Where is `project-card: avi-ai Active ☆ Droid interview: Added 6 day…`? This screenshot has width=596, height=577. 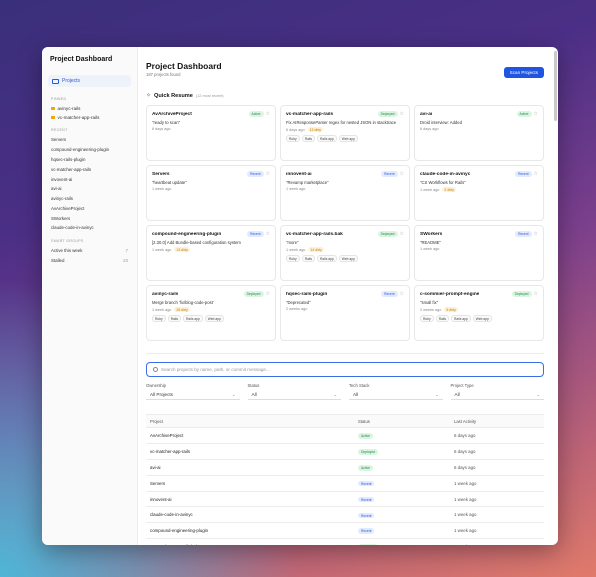 project-card: avi-ai Active ☆ Droid interview: Added 6 day… is located at coordinates (479, 133).